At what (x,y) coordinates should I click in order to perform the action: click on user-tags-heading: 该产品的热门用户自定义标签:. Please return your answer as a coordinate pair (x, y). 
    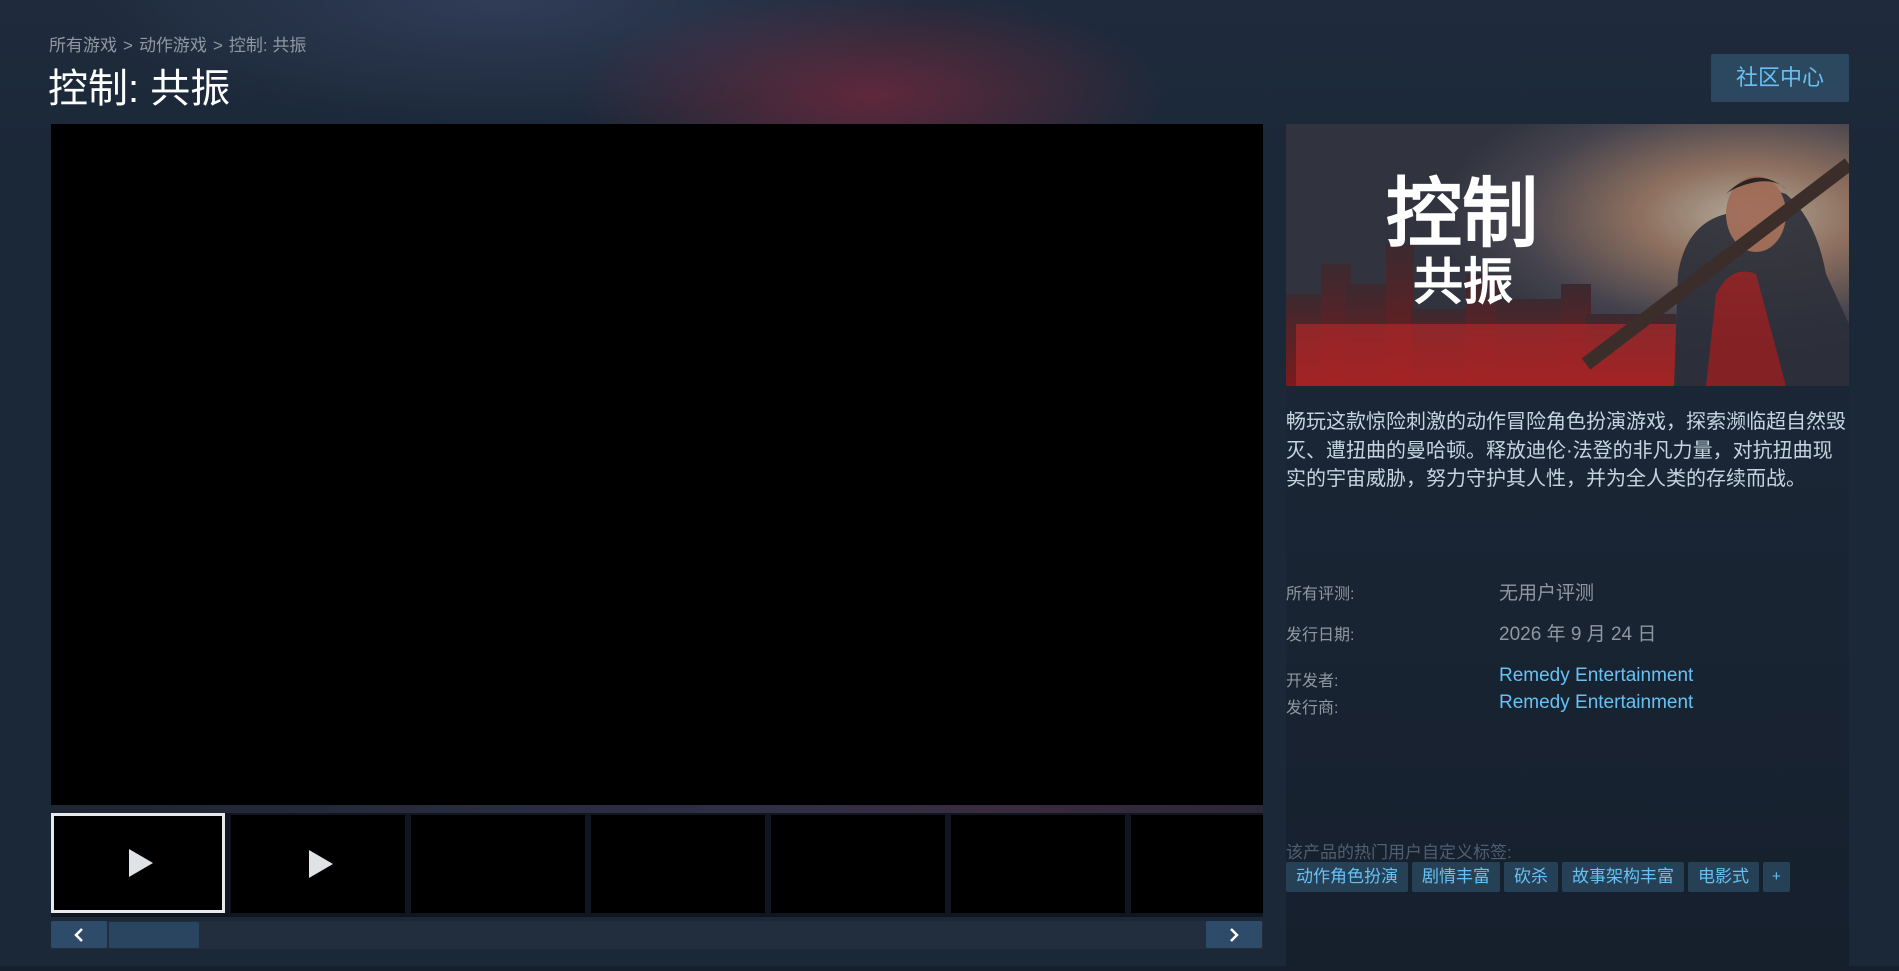
    Looking at the image, I should click on (1399, 852).